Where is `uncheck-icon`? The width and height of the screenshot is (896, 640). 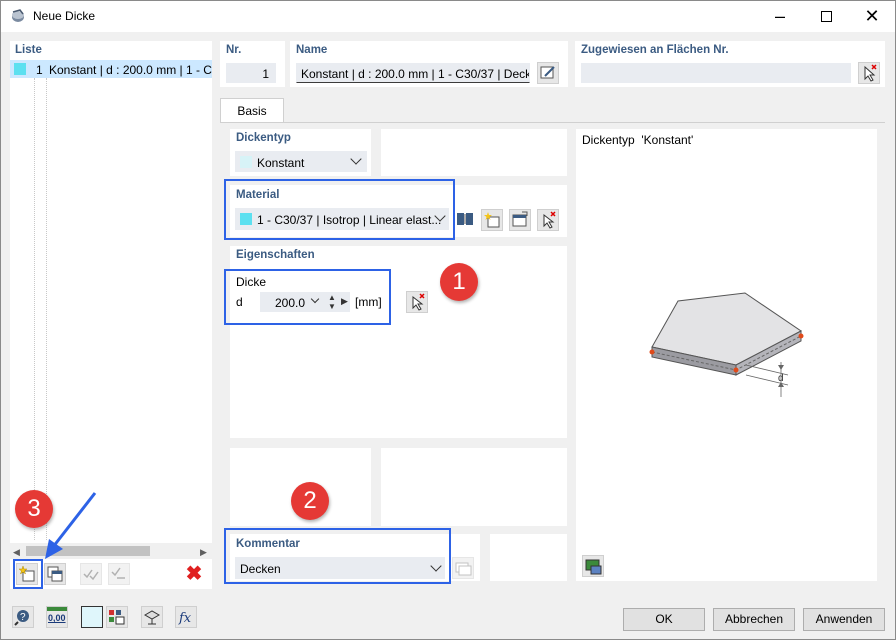 uncheck-icon is located at coordinates (118, 573).